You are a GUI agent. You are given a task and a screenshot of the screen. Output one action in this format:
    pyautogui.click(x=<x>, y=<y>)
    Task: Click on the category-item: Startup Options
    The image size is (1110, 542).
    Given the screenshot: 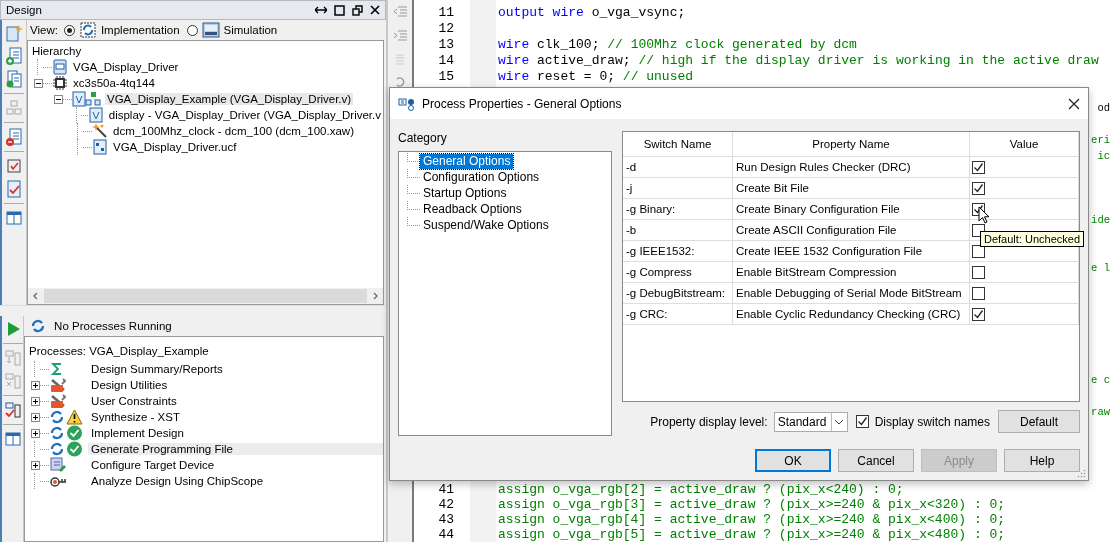 What is the action you would take?
    pyautogui.click(x=465, y=193)
    